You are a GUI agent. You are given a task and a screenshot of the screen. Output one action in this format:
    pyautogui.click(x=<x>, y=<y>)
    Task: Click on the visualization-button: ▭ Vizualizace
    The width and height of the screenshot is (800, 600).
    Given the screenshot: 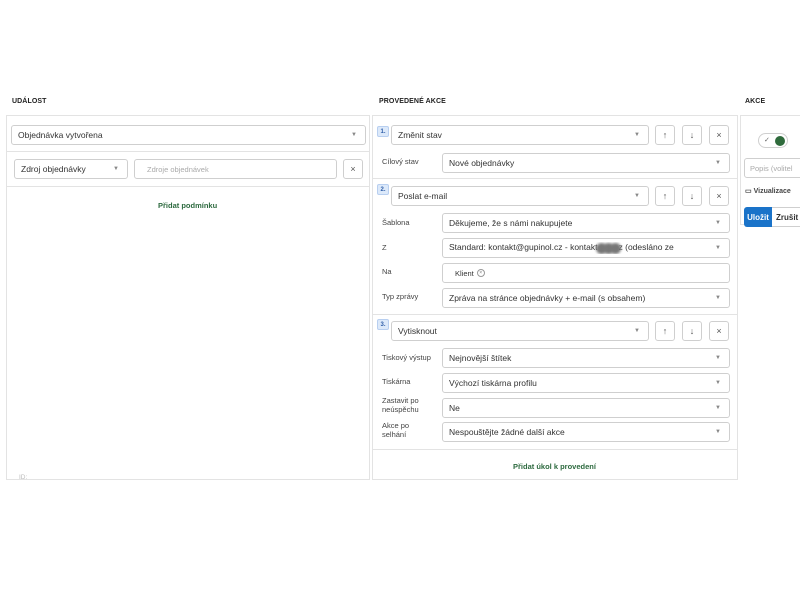 What is the action you would take?
    pyautogui.click(x=768, y=192)
    